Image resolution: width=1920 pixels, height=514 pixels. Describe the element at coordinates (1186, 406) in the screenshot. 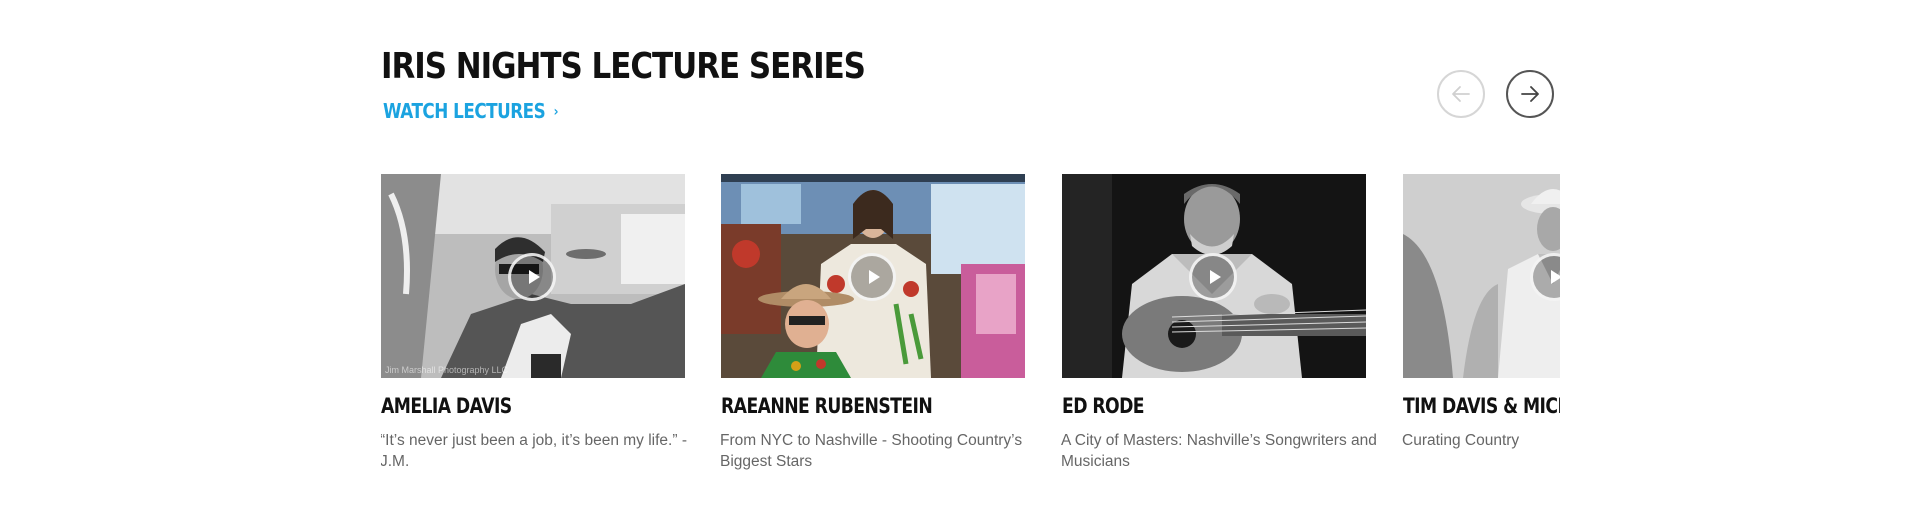

I see `lecture-speaker-name: ED RODE` at that location.